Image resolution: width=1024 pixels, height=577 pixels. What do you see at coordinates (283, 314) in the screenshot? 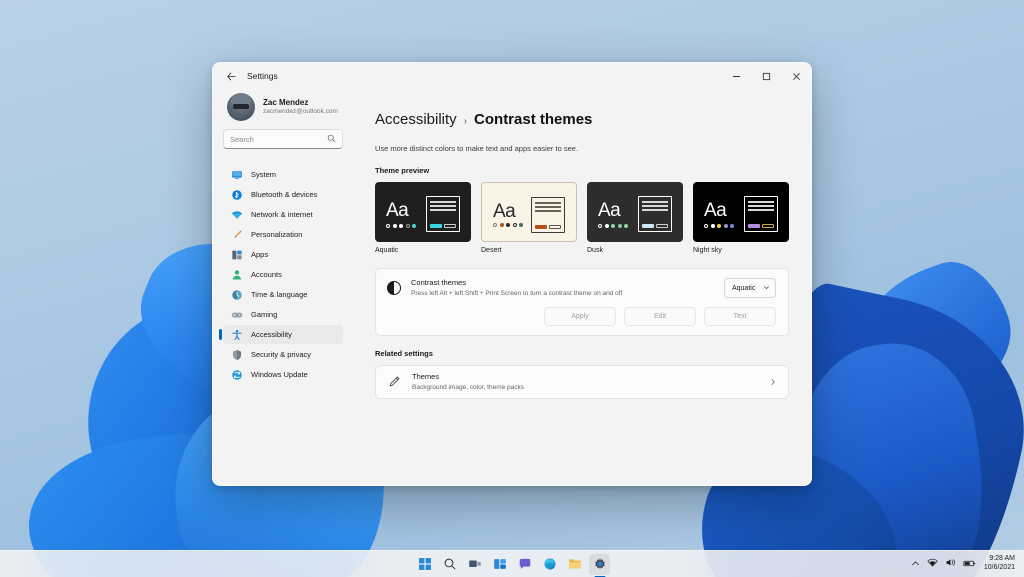
I see `sidebar-item-gaming: Gaming` at bounding box center [283, 314].